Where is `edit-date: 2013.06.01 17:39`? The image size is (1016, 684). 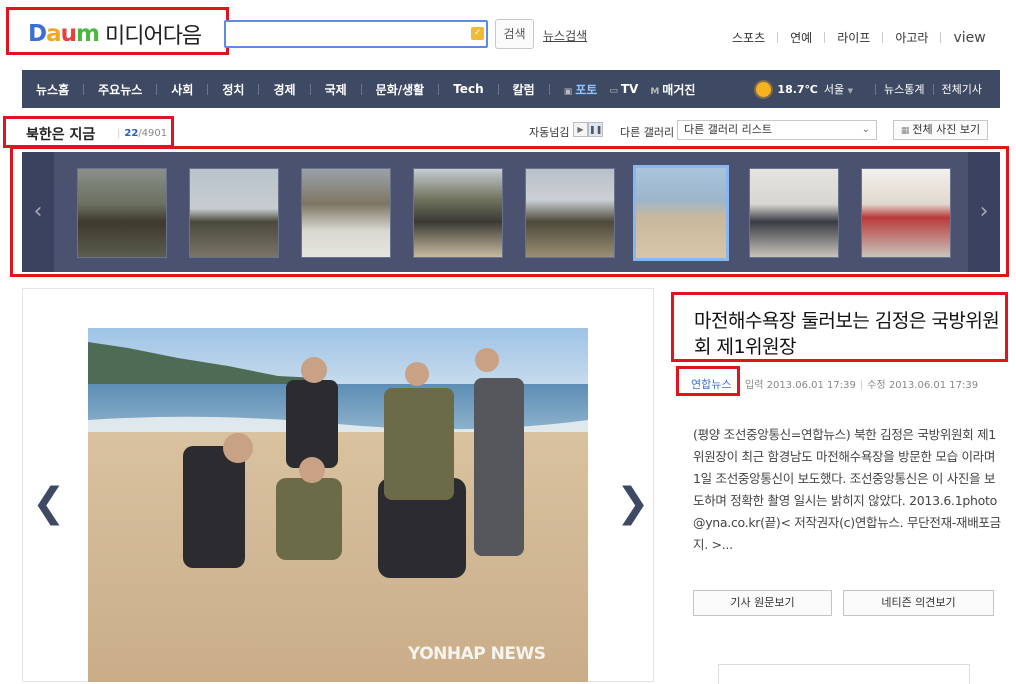 edit-date: 2013.06.01 17:39 is located at coordinates (933, 385).